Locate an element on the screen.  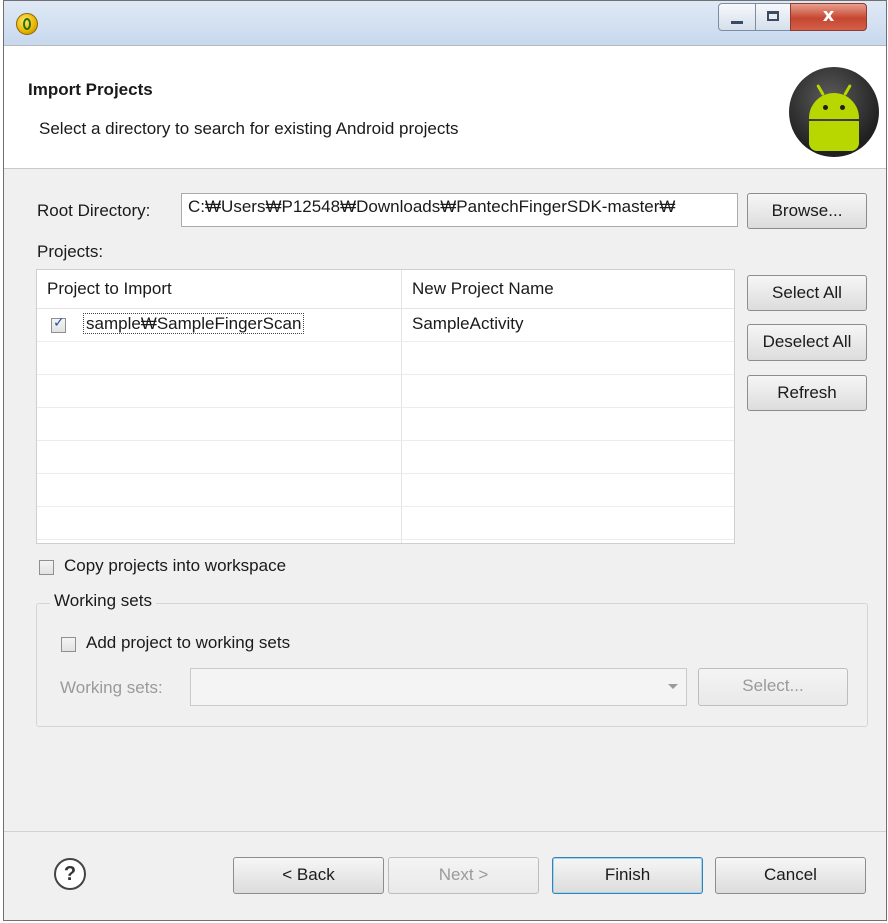
chevron-down-icon is located at coordinates (673, 686).